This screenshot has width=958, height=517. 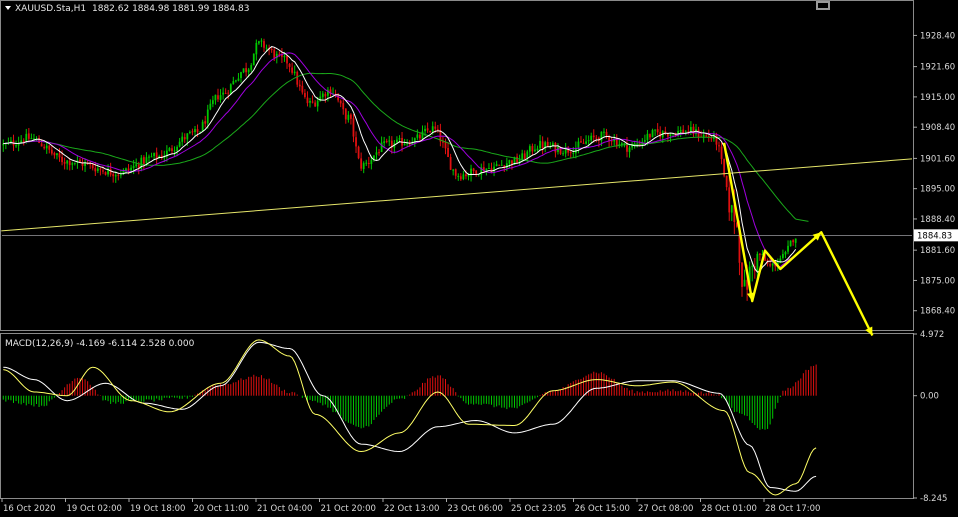 I want to click on macd-tick-label: 4.972, so click(x=932, y=335).